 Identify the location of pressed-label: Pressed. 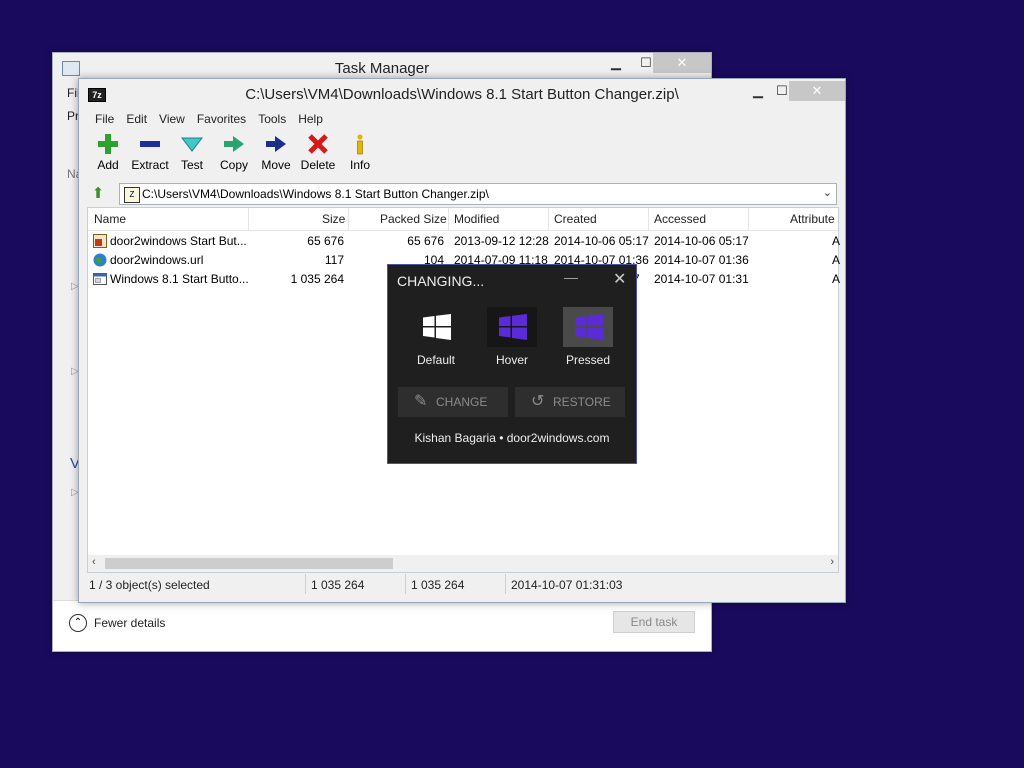
(588, 360).